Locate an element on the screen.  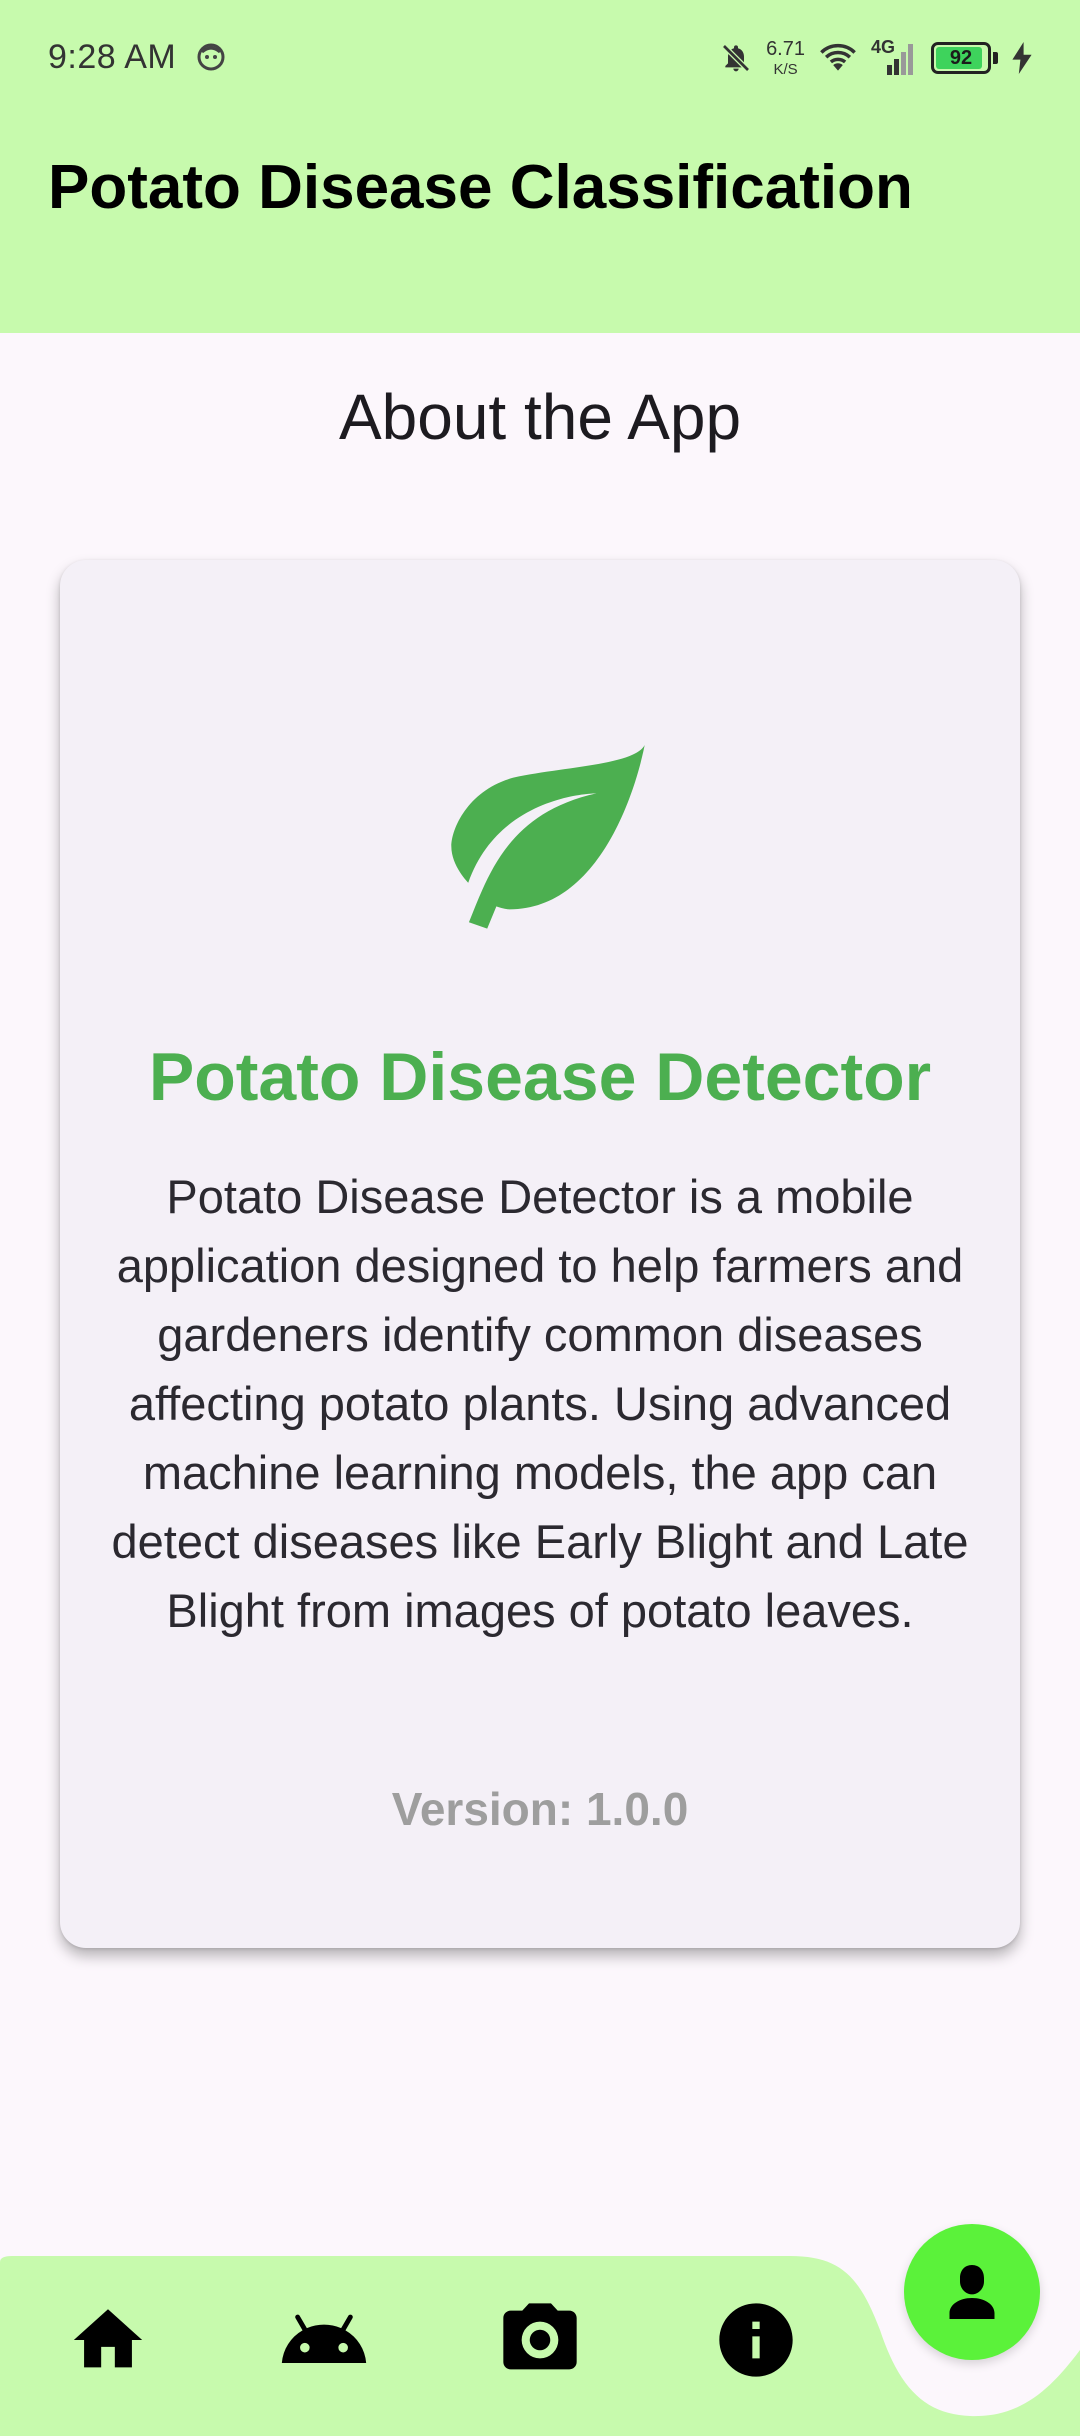
battery-level: 92 is located at coordinates (961, 57).